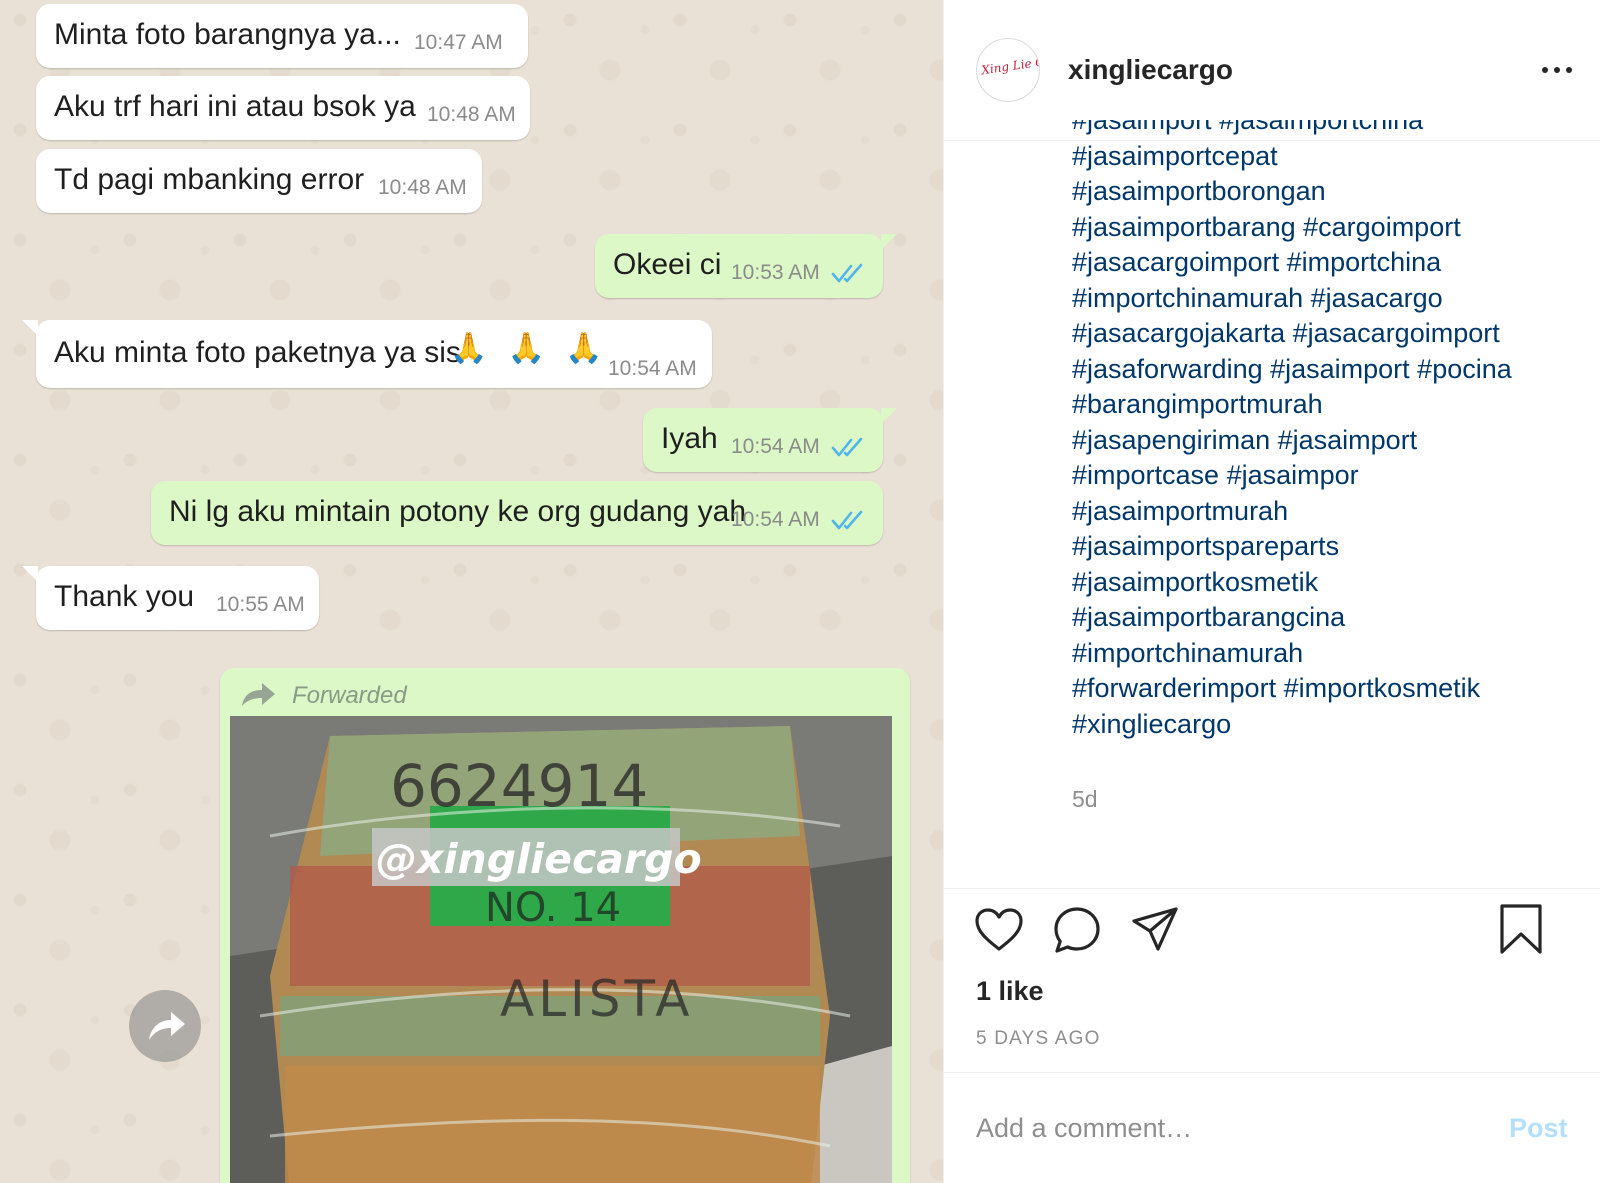 This screenshot has width=1600, height=1183. I want to click on hashtag-line: #jasaforwarding #jasaimport #pocina, so click(1292, 370).